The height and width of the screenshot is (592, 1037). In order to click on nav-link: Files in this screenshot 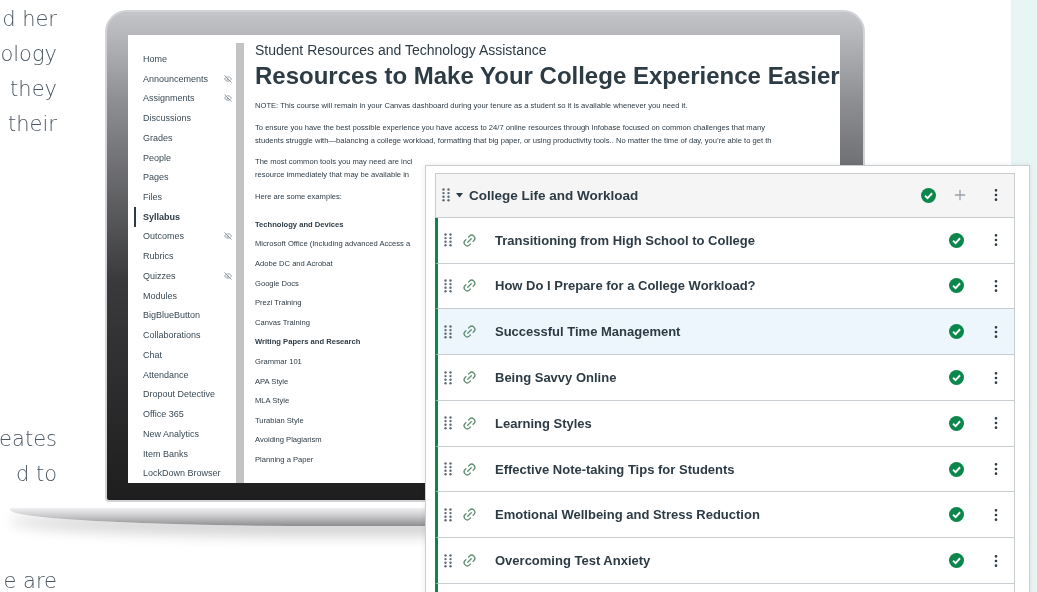, I will do `click(185, 197)`.